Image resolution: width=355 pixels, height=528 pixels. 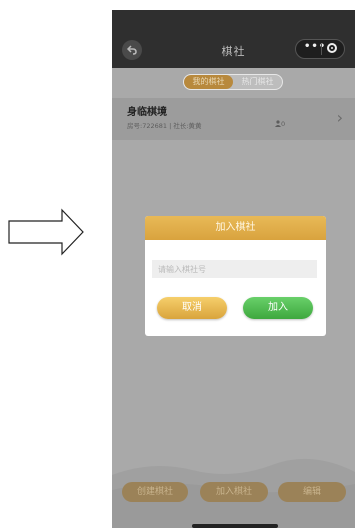 What do you see at coordinates (257, 82) in the screenshot?
I see `tab-hot-clubs: 热门棋社` at bounding box center [257, 82].